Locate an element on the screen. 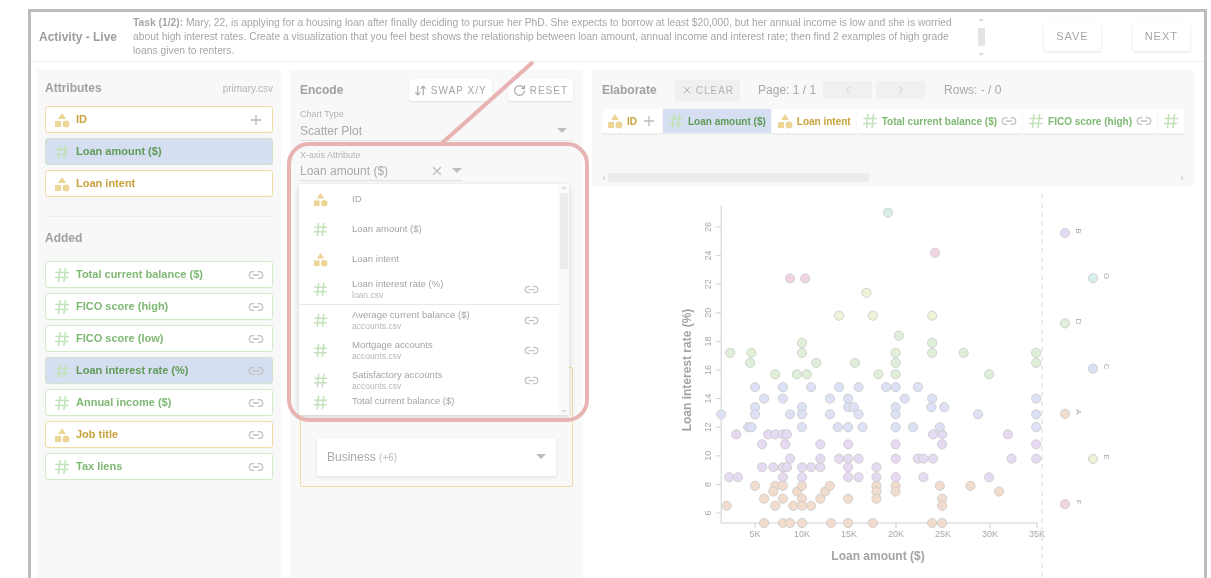 This screenshot has width=1211, height=578. x-tick-label: 5K is located at coordinates (755, 534).